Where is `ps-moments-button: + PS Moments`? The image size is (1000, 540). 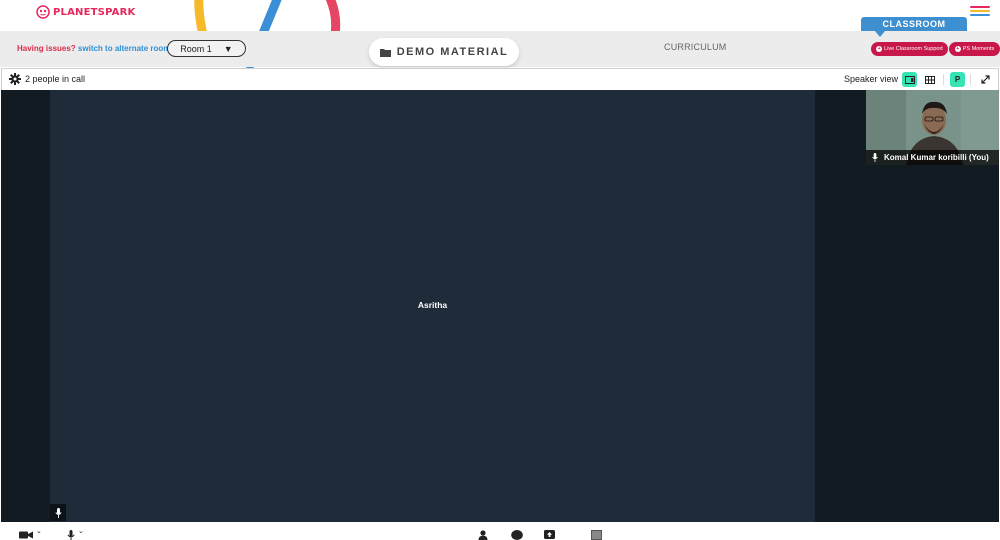 ps-moments-button: + PS Moments is located at coordinates (974, 49).